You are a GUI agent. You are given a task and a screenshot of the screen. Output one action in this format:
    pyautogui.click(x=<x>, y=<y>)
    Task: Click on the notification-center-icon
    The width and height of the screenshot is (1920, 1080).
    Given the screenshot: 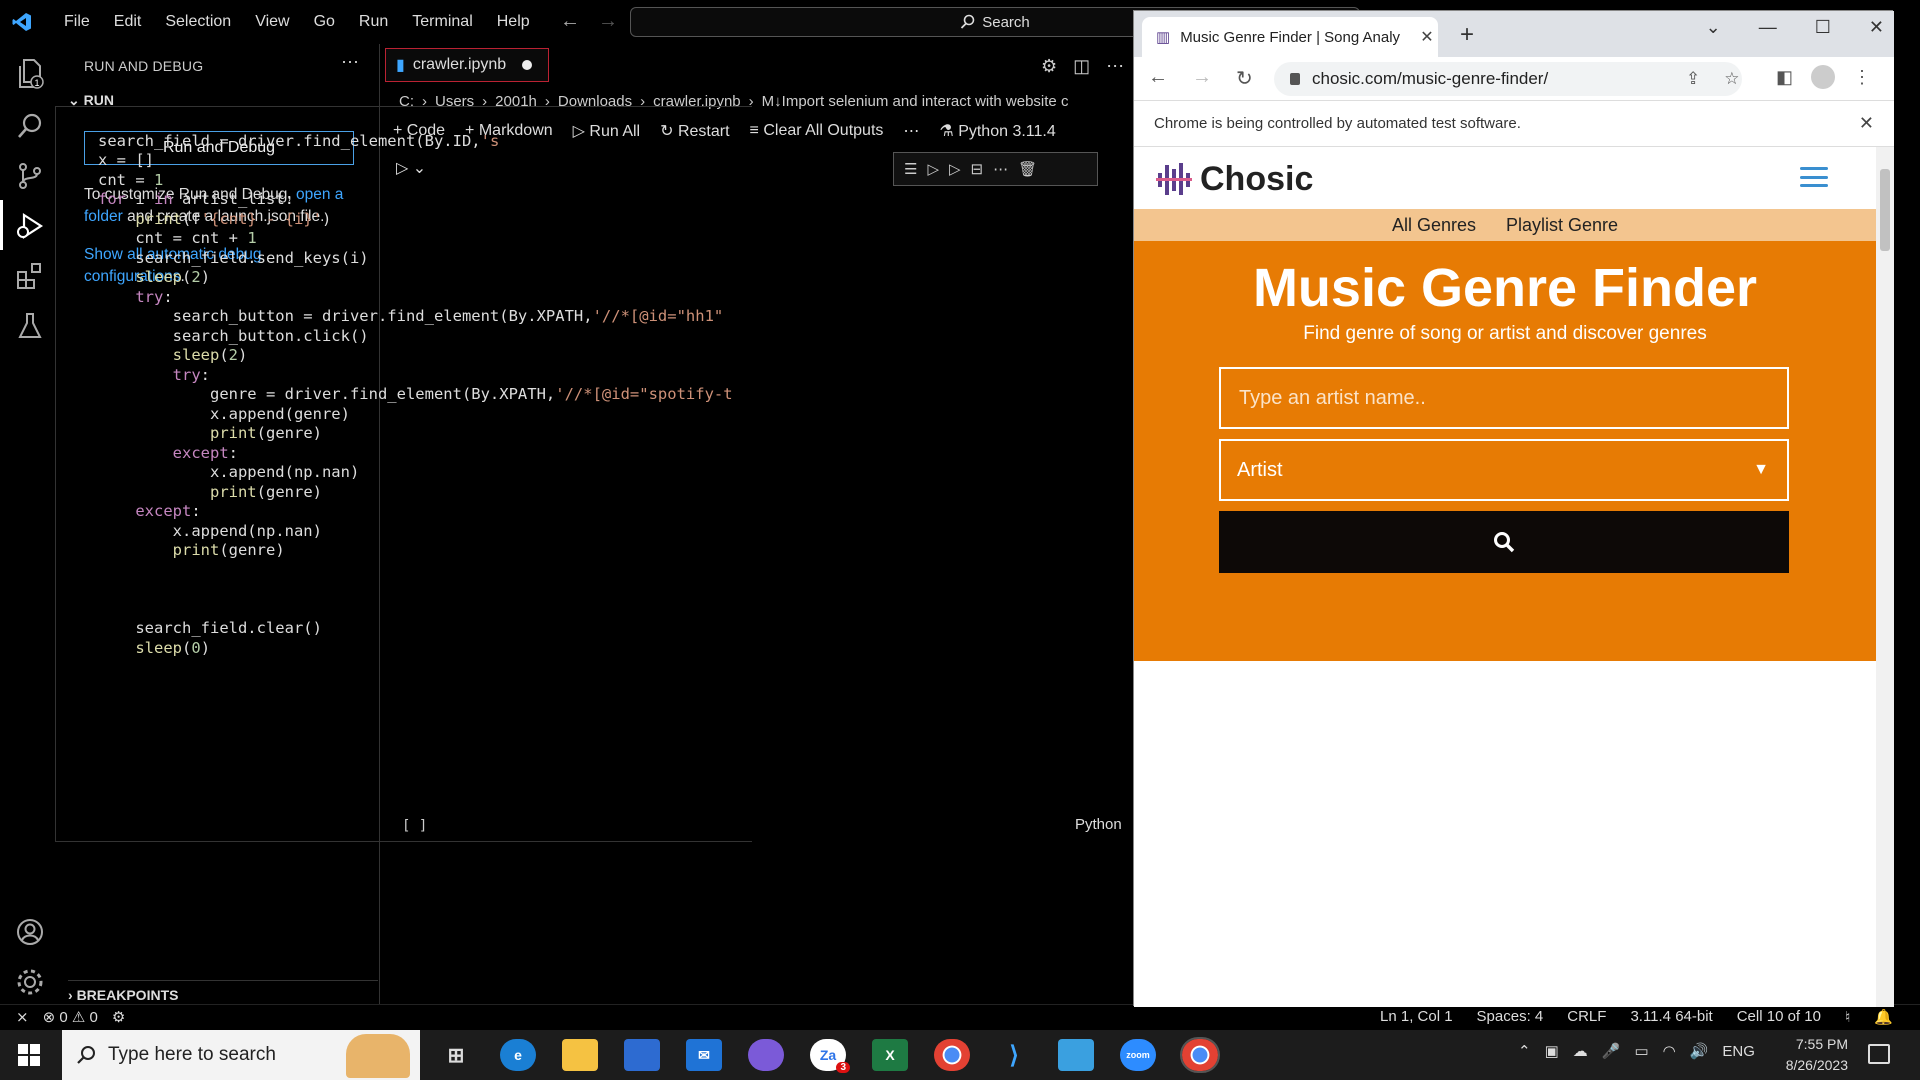 What is the action you would take?
    pyautogui.click(x=1879, y=1054)
    